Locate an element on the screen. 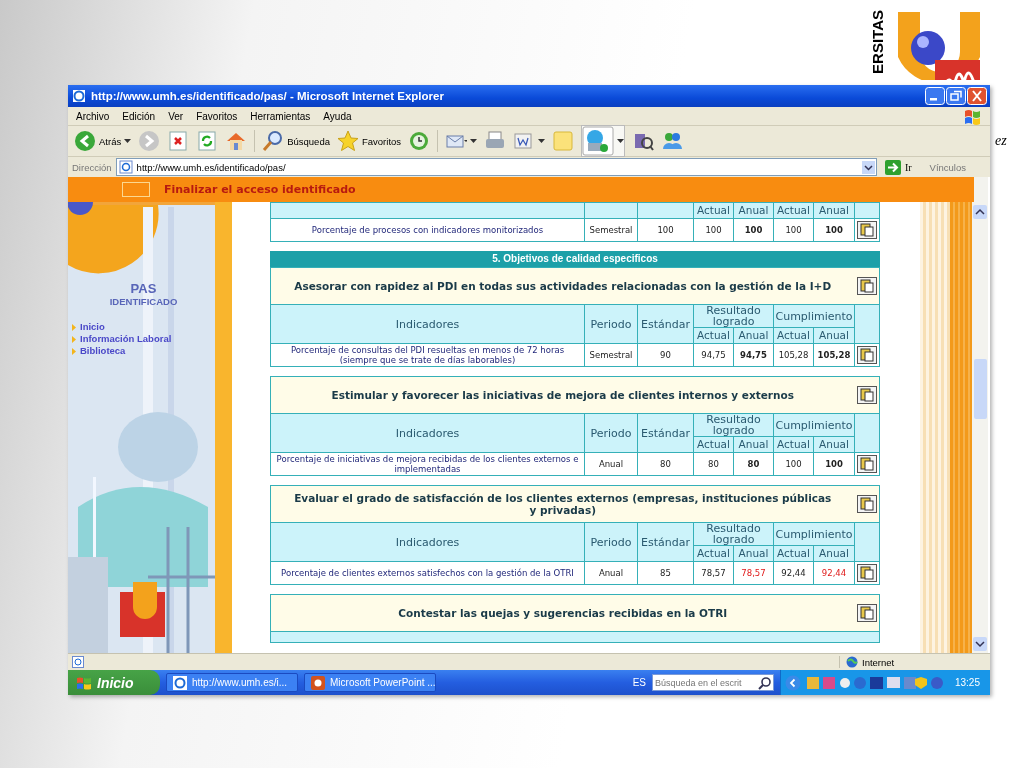 This screenshot has height=768, width=1024. arrow-icon is located at coordinates (892, 167).